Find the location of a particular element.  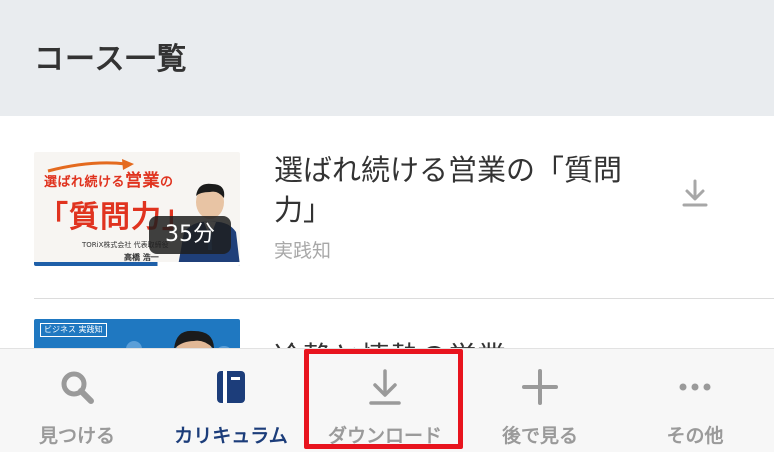

thumbnail-tag-suffix: の is located at coordinates (167, 182).